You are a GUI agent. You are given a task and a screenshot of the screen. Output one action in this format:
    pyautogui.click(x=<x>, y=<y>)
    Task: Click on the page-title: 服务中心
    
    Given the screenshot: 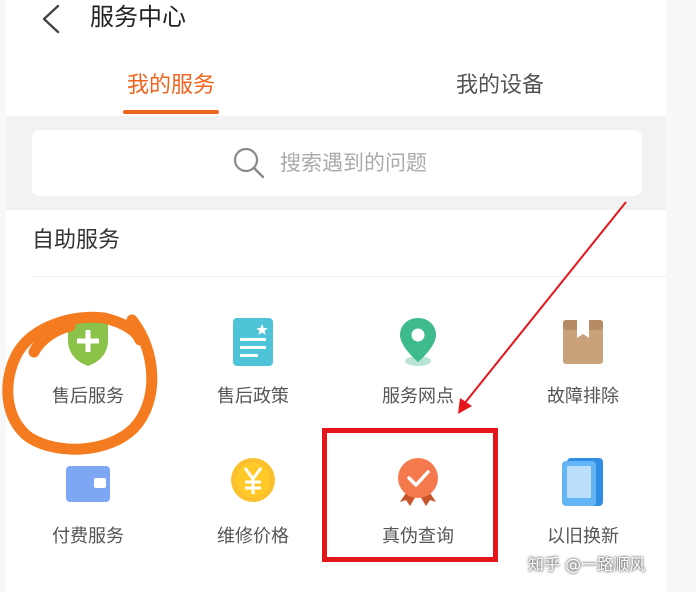 What is the action you would take?
    pyautogui.click(x=138, y=17)
    